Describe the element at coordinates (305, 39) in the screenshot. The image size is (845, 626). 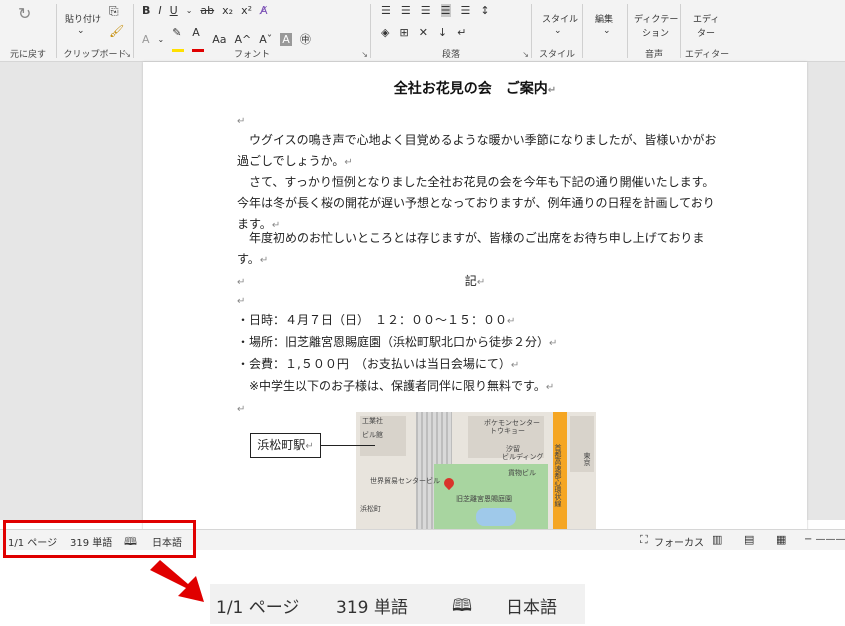
I see `enclosed-char-icon: ㊥` at that location.